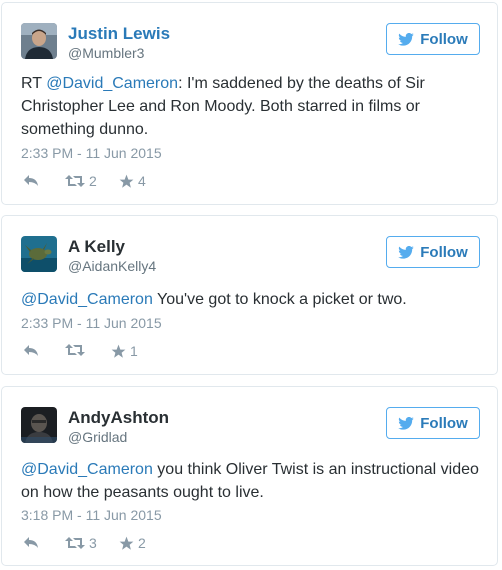 The image size is (502, 570). Describe the element at coordinates (97, 437) in the screenshot. I see `user-handle: @Gridlad` at that location.